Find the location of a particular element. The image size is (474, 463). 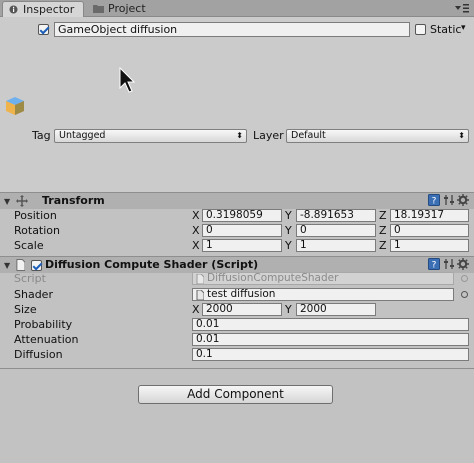

script-file-icon is located at coordinates (200, 279).